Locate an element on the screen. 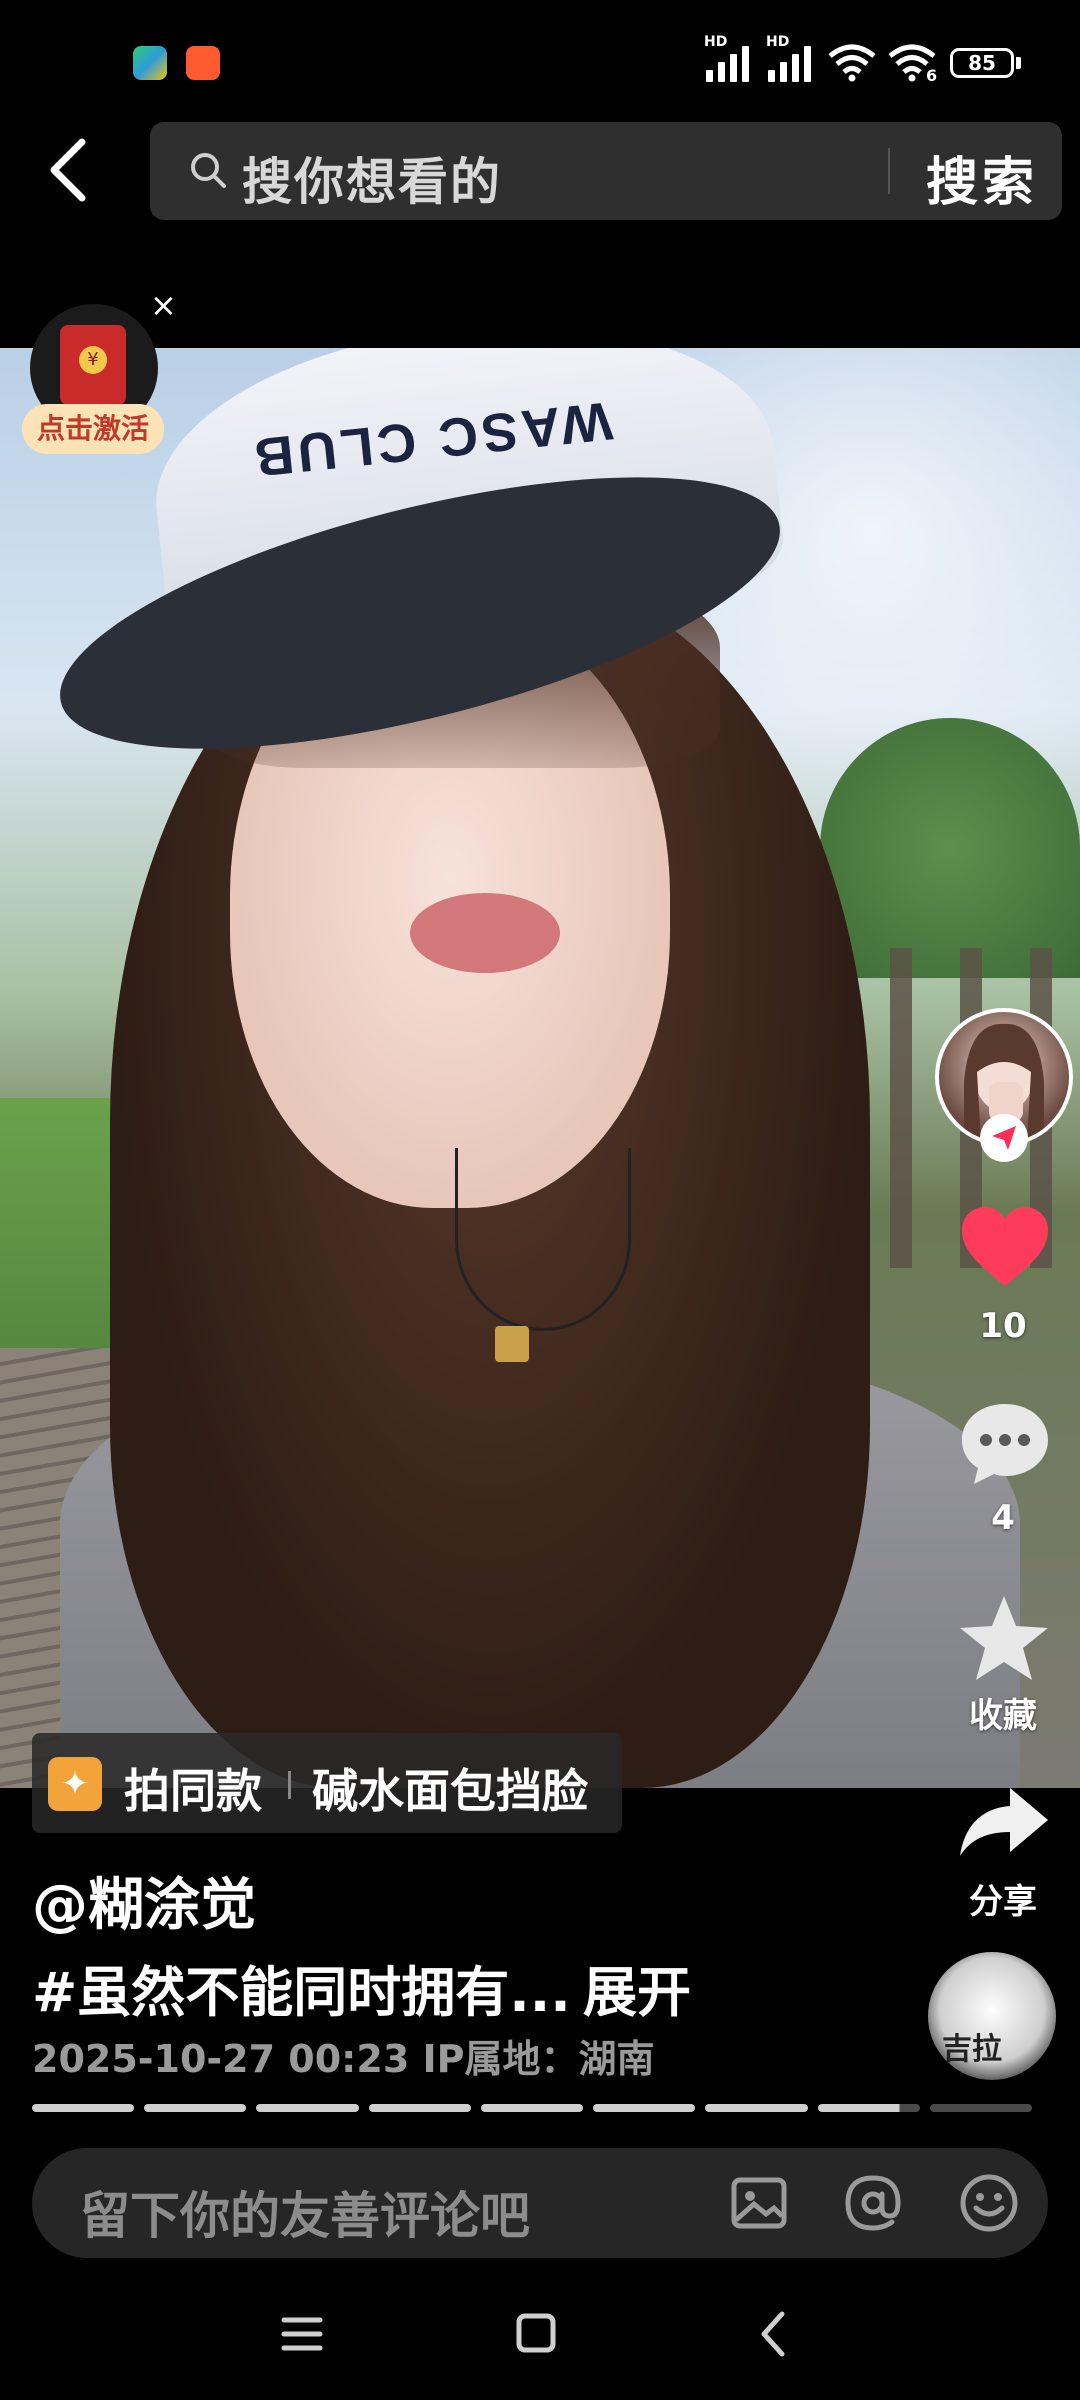  expand-button: 展开 is located at coordinates (637, 1987).